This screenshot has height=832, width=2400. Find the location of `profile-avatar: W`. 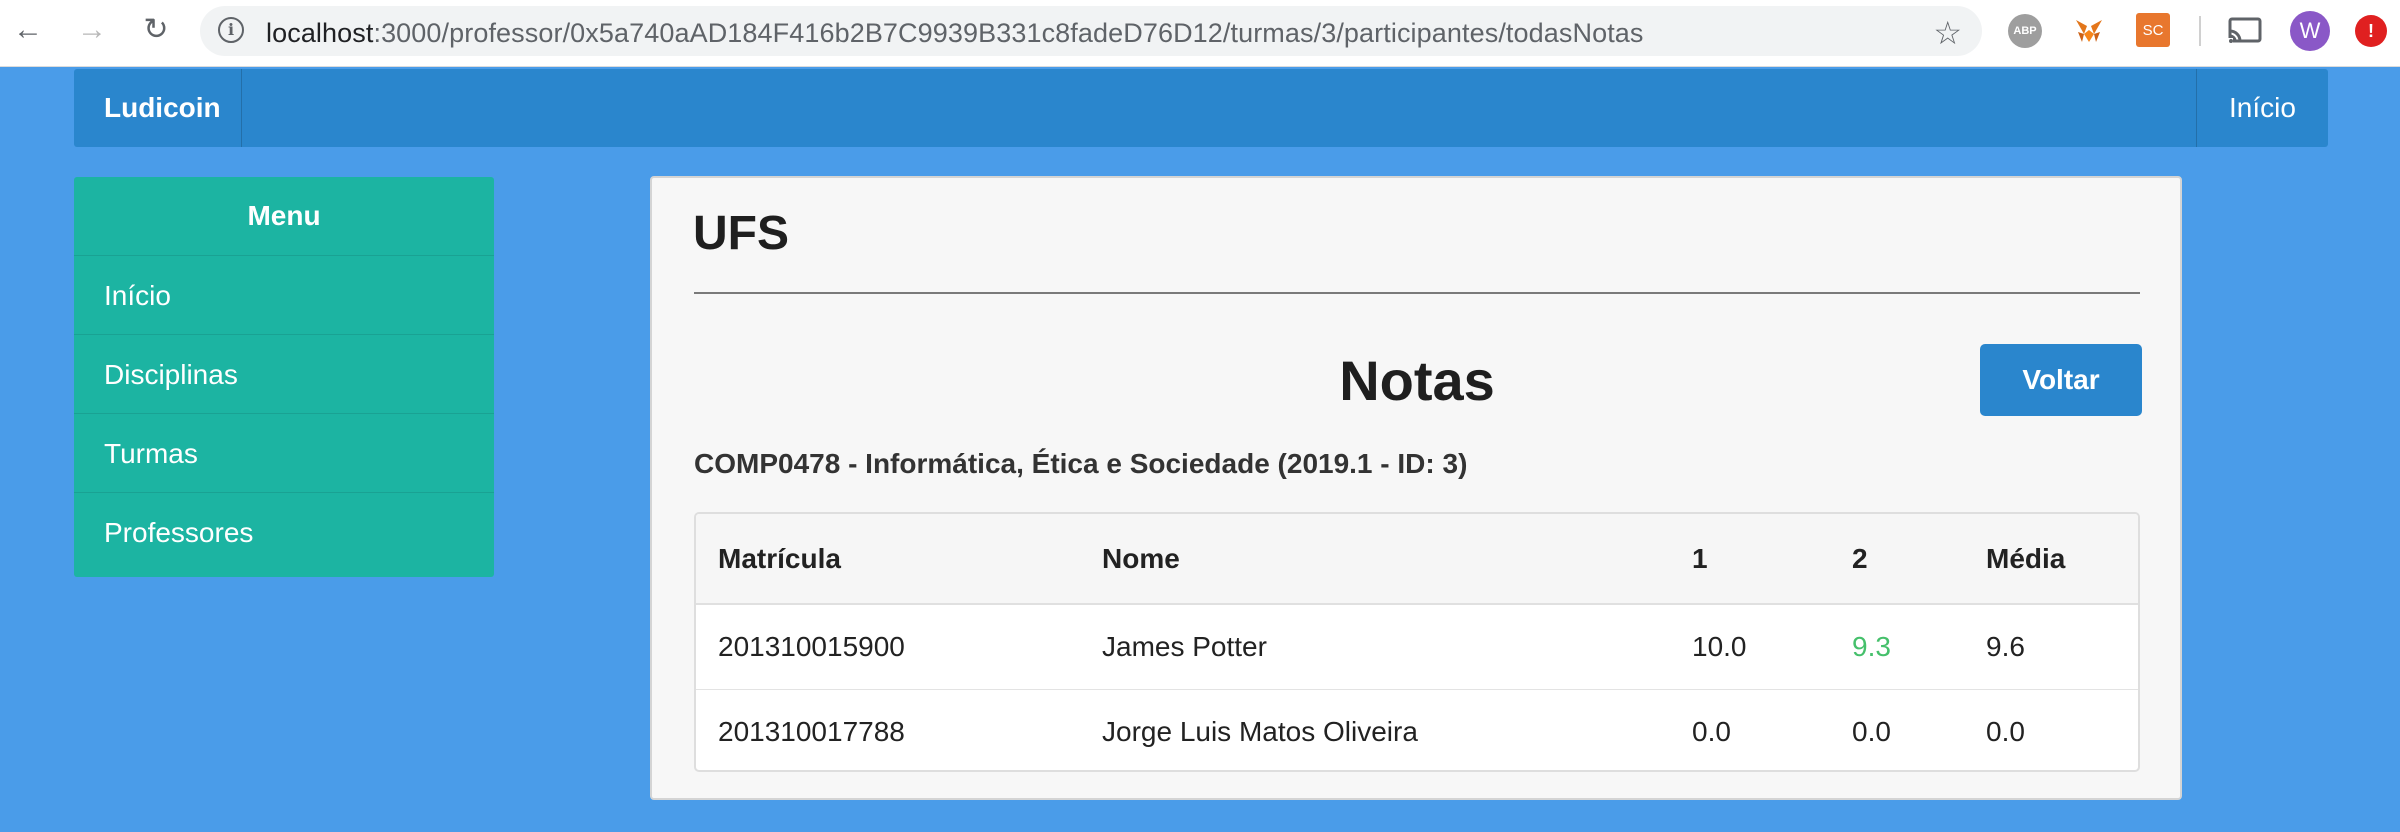

profile-avatar: W is located at coordinates (2310, 31).